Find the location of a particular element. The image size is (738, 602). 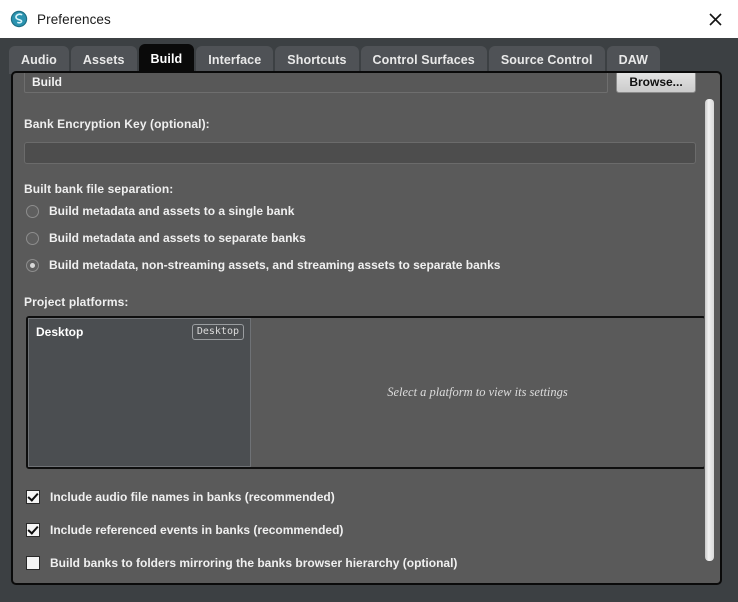

platform-name: Desktop is located at coordinates (60, 332).